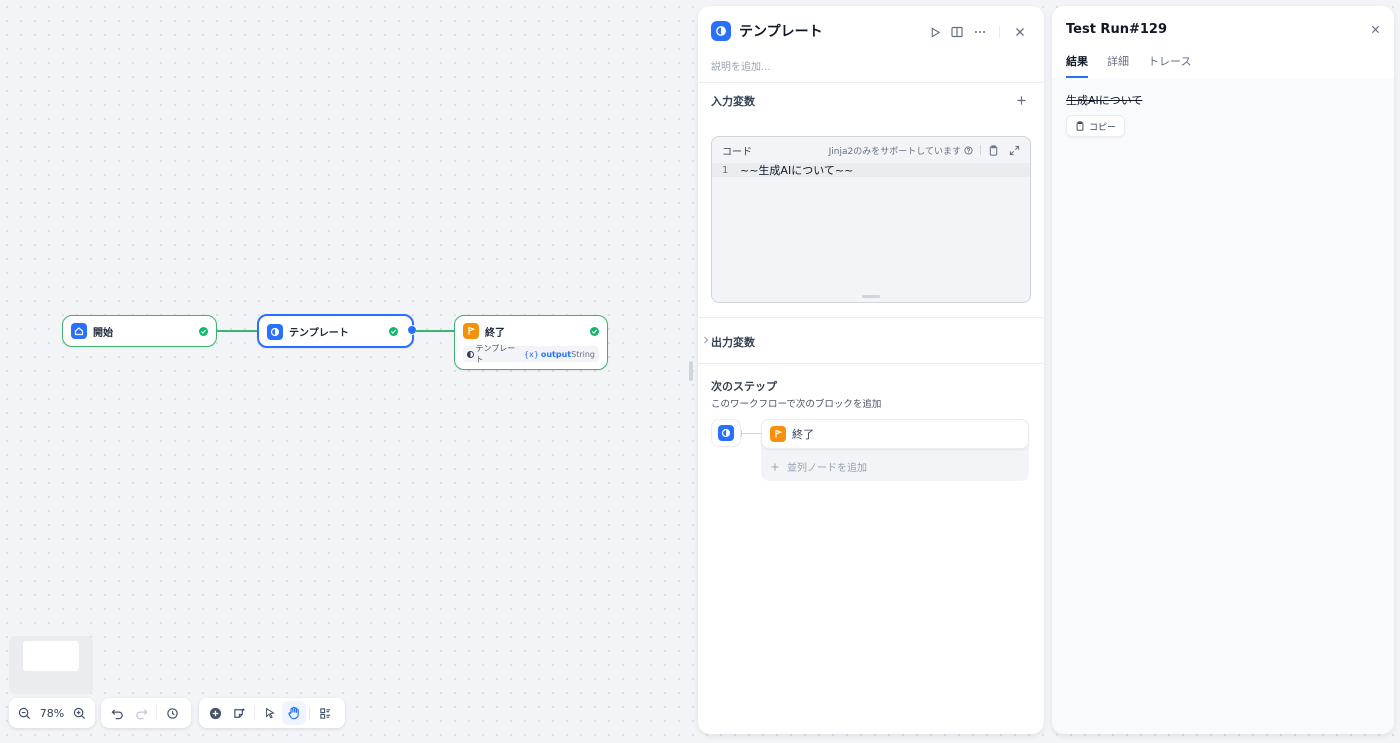  Describe the element at coordinates (583, 354) in the screenshot. I see `var-type: String` at that location.